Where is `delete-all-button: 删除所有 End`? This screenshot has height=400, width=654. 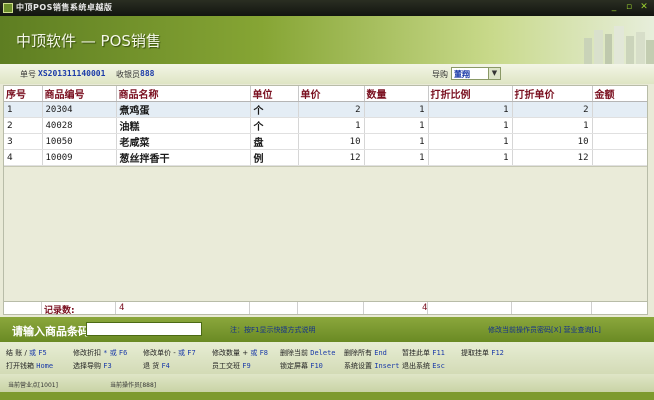 delete-all-button: 删除所有 End is located at coordinates (365, 353).